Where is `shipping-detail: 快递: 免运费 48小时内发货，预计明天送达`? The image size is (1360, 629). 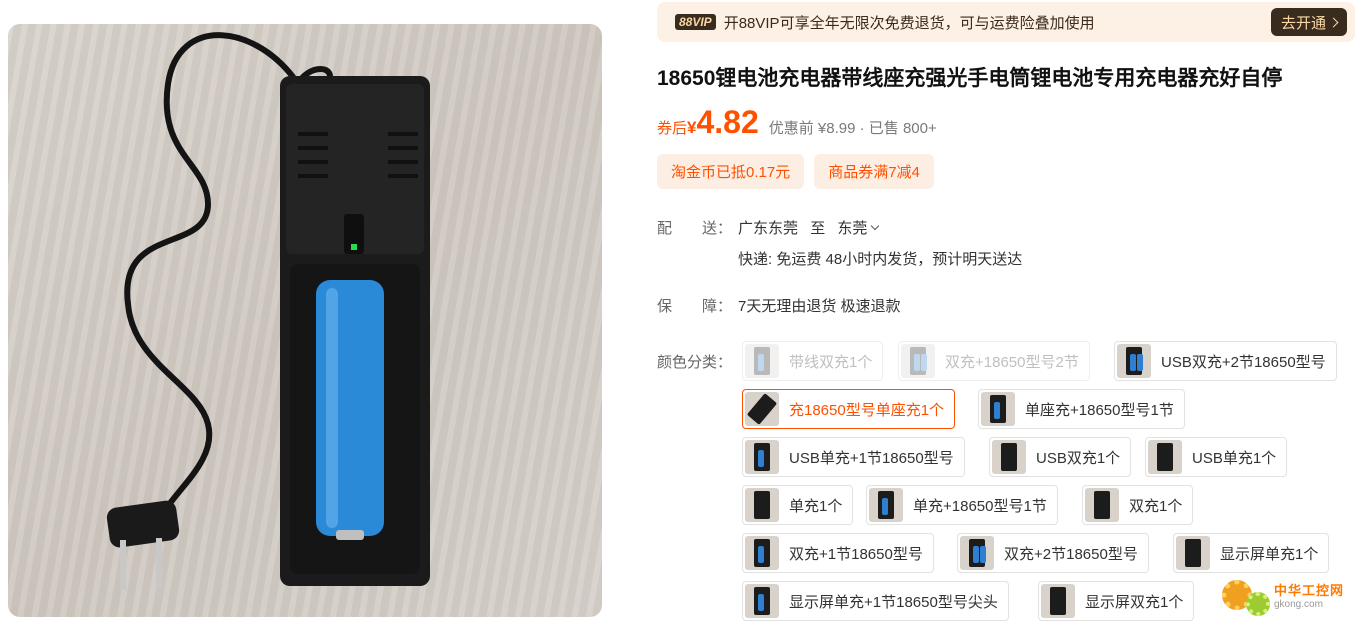 shipping-detail: 快递: 免运费 48小时内发货，预计明天送达 is located at coordinates (880, 259).